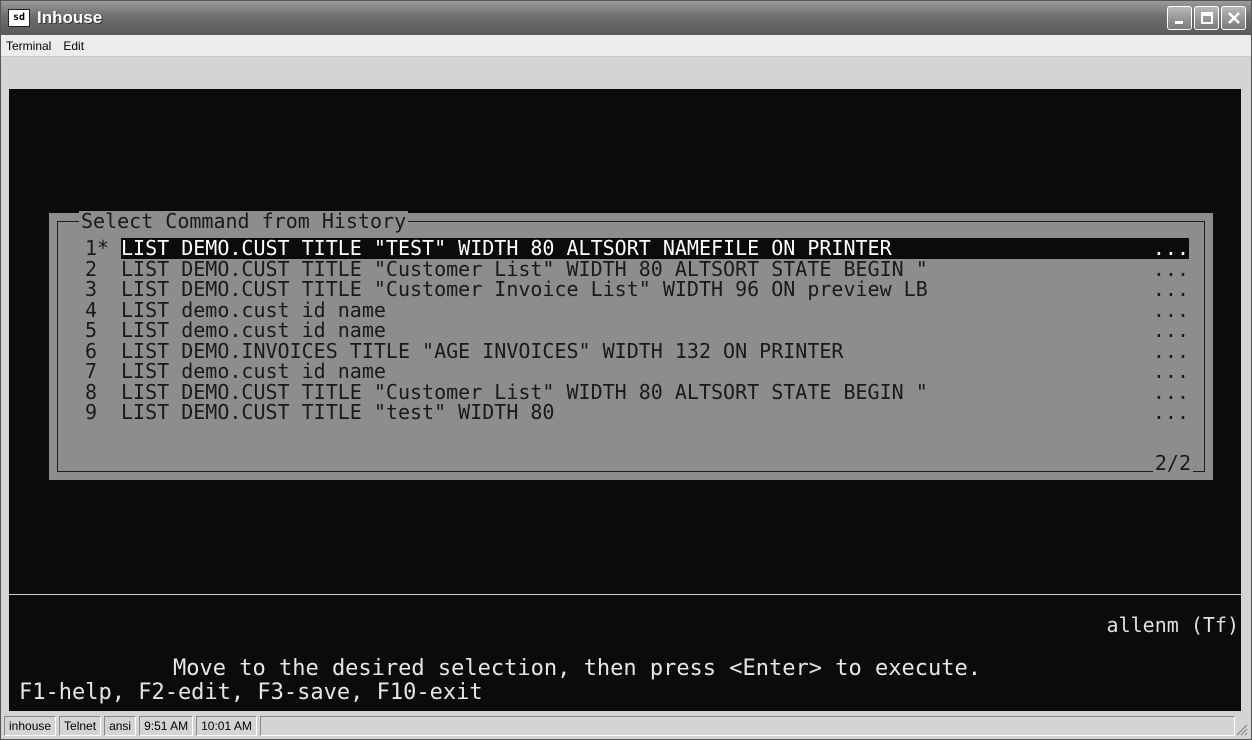 Image resolution: width=1252 pixels, height=740 pixels. I want to click on title-bar: sd Inhouse, so click(626, 18).